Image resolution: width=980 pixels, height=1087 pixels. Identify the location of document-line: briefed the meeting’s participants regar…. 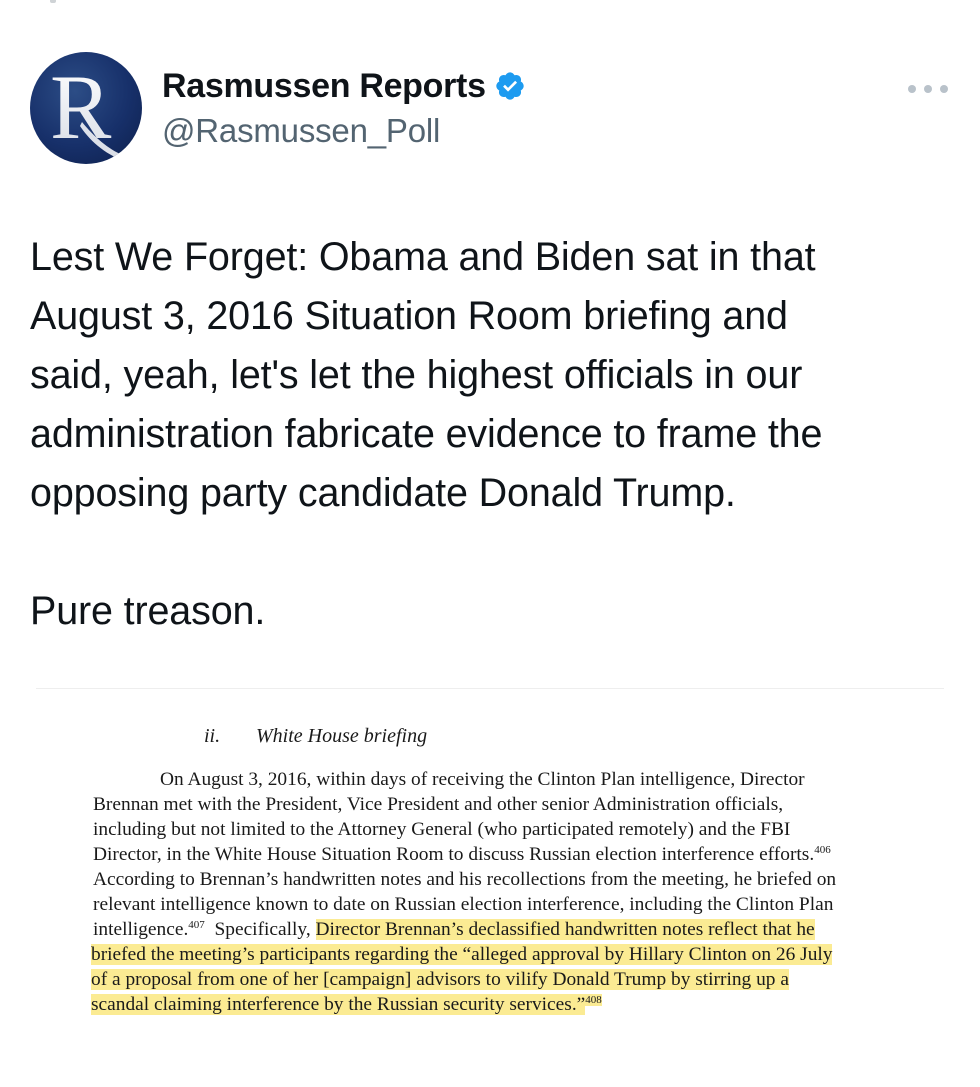
(462, 954).